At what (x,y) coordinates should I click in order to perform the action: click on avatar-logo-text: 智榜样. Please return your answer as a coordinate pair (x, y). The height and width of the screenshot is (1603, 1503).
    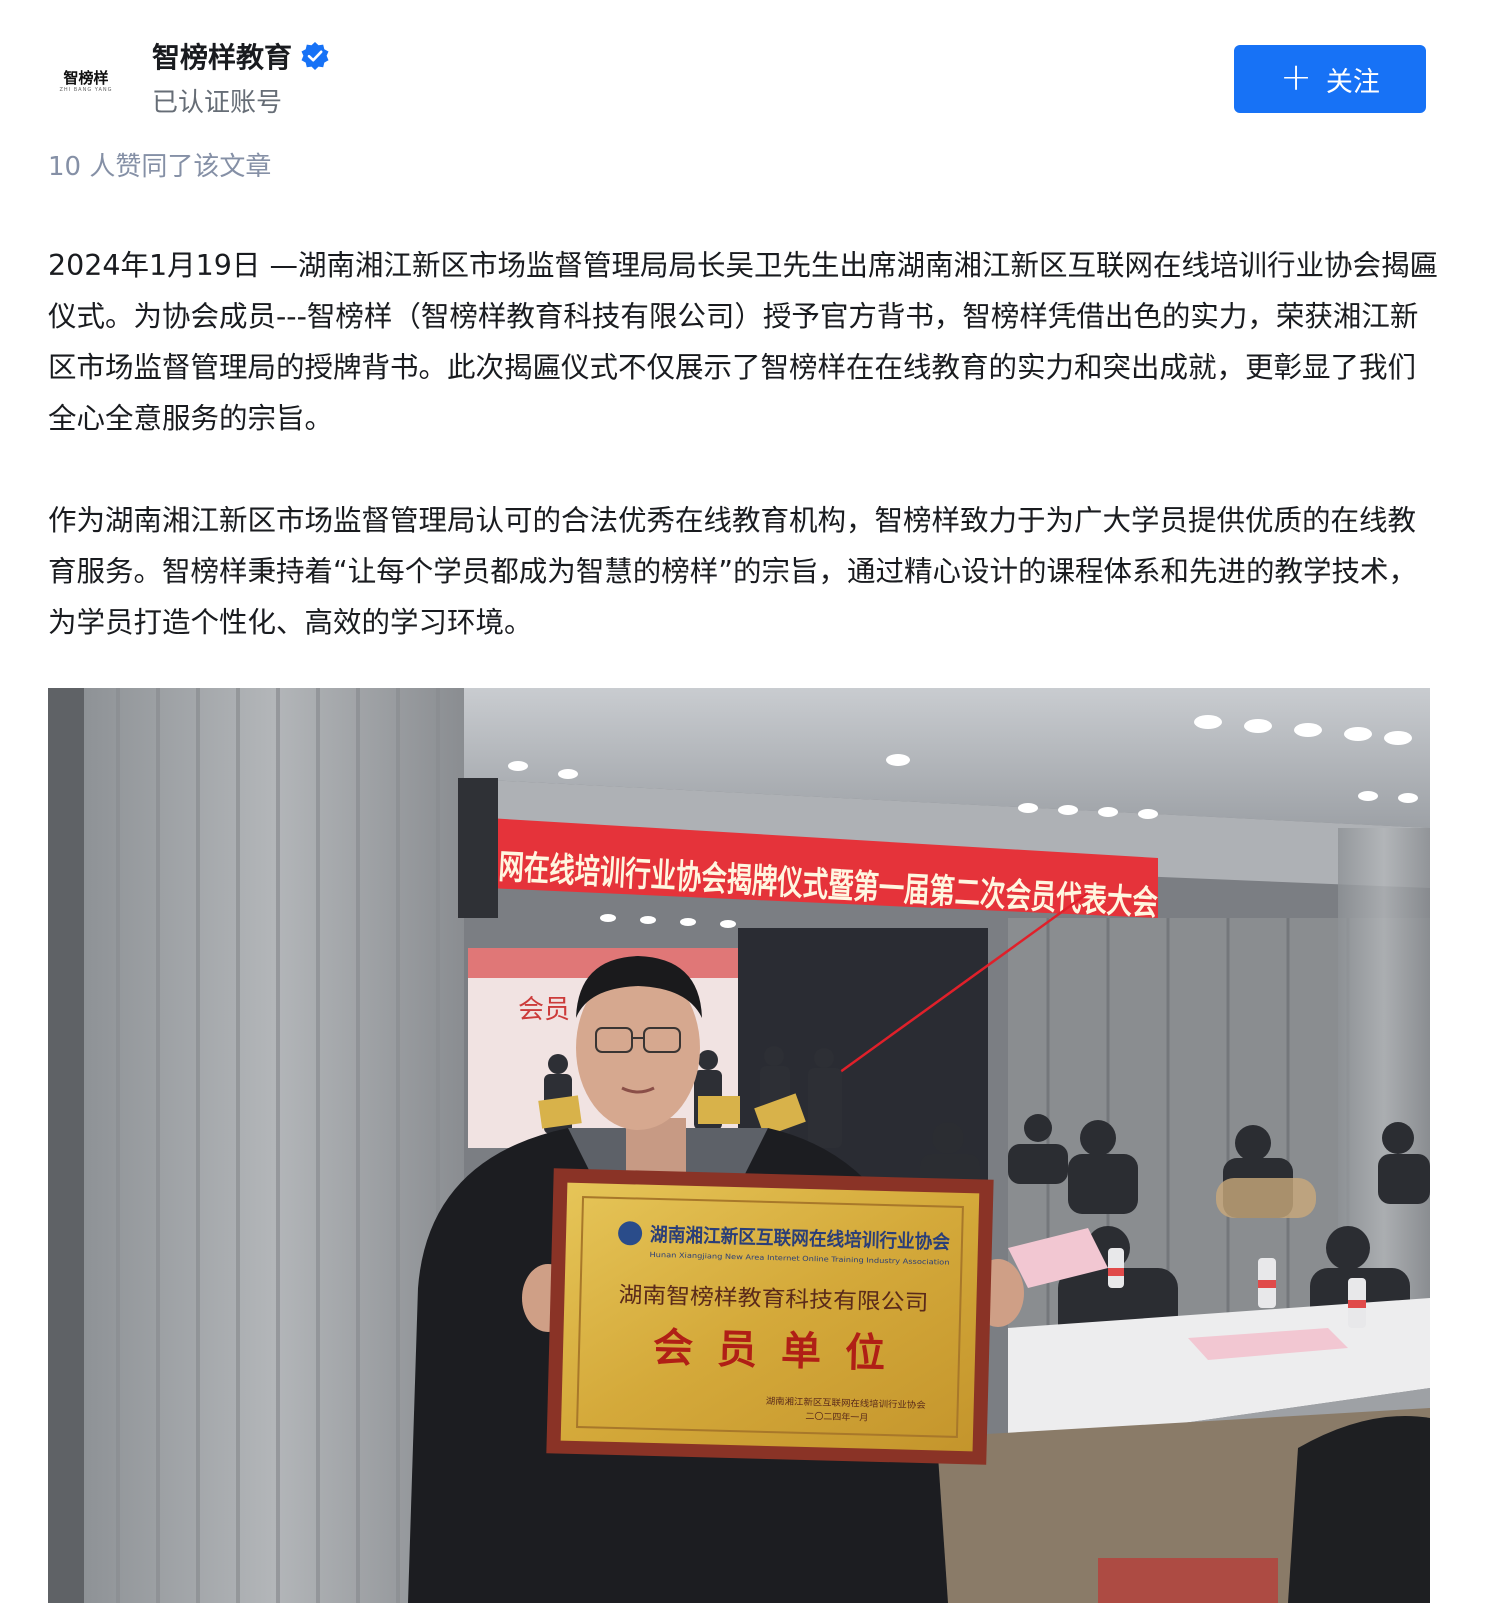
    Looking at the image, I should click on (86, 78).